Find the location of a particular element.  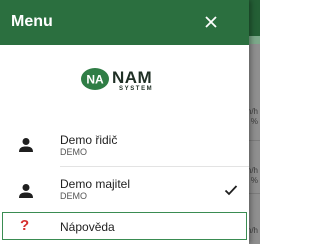

account-name: Demo řidič is located at coordinates (89, 140).